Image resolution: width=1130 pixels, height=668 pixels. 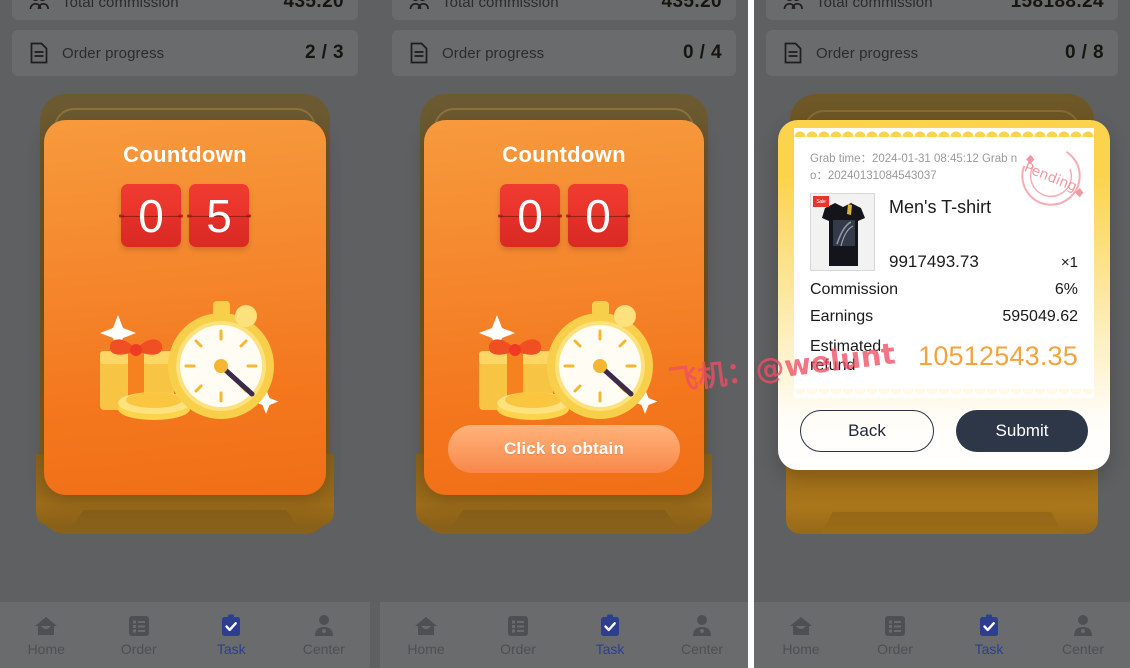 I want to click on total-commission-value: 158188.24, so click(x=1057, y=6).